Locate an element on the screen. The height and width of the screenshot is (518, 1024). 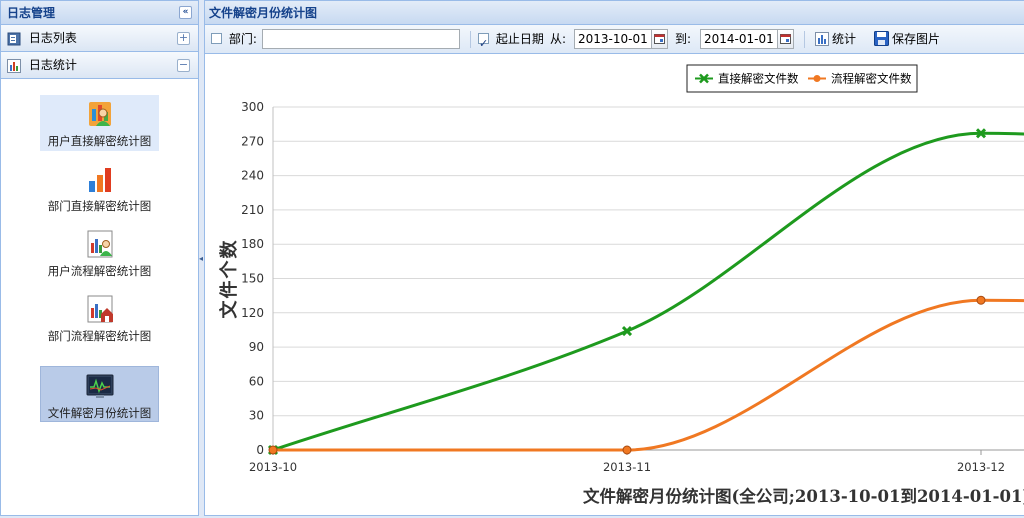
main-header: 文件解密月份统计图 is located at coordinates (614, 13).